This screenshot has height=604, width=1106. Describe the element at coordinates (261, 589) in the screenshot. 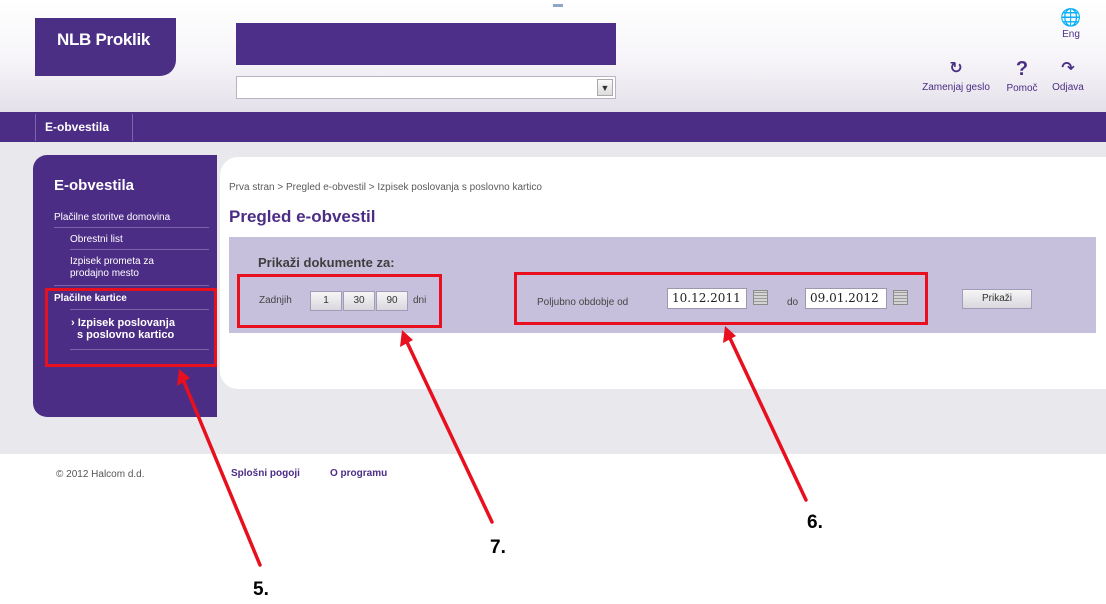

I see `annotation-label-5: 5.` at that location.